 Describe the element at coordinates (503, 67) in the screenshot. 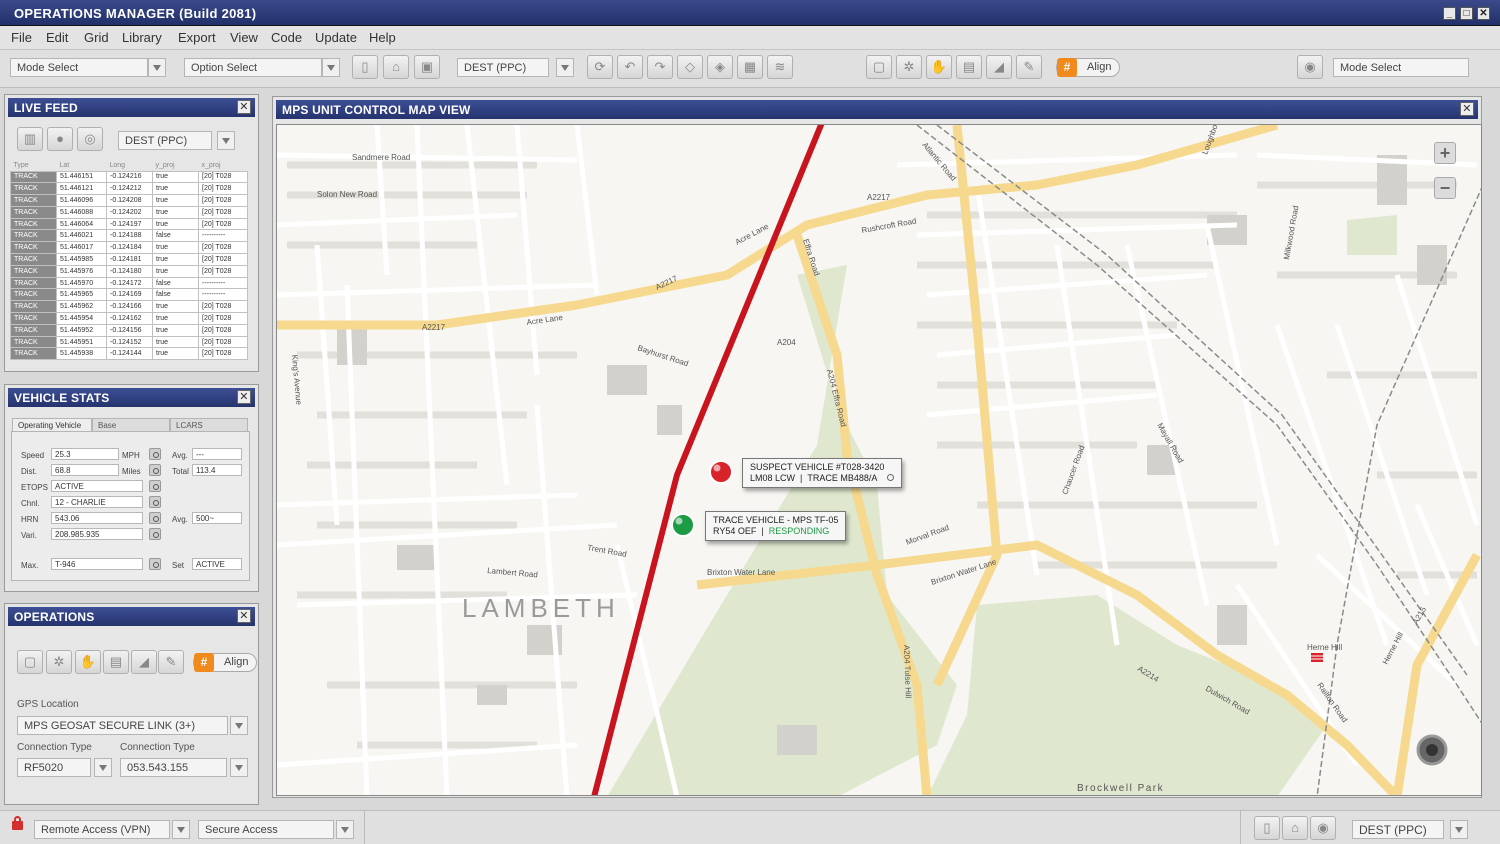

I see `dest-select: DEST (PPC)` at that location.